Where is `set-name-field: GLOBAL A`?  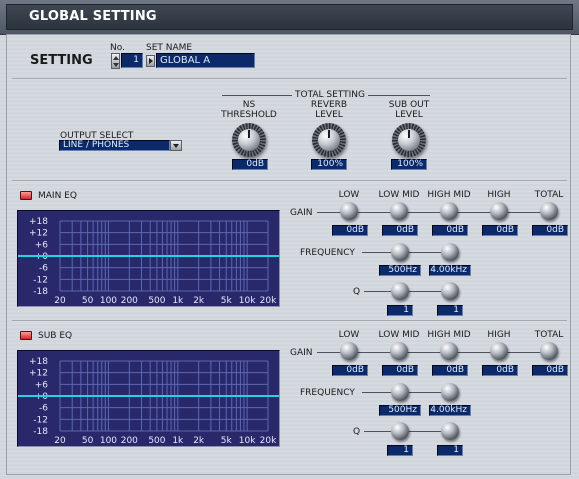 set-name-field: GLOBAL A is located at coordinates (205, 60).